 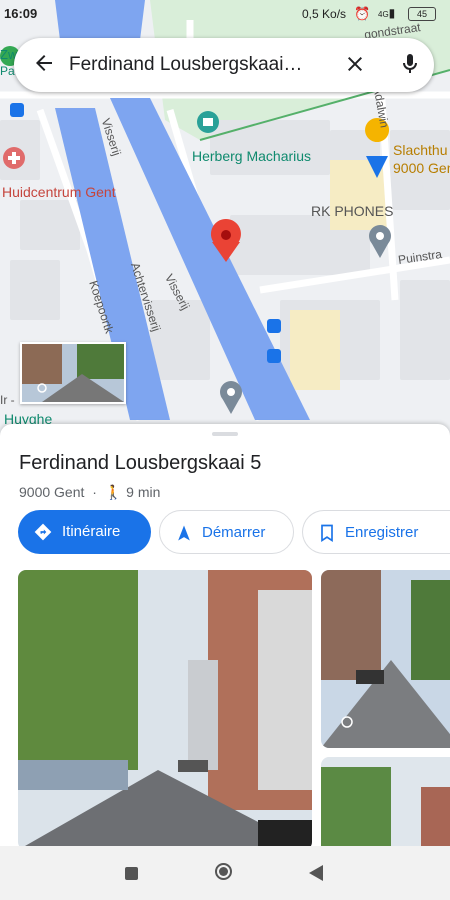 I want to click on map-label-rk-phones: RK PHONES, so click(x=352, y=211).